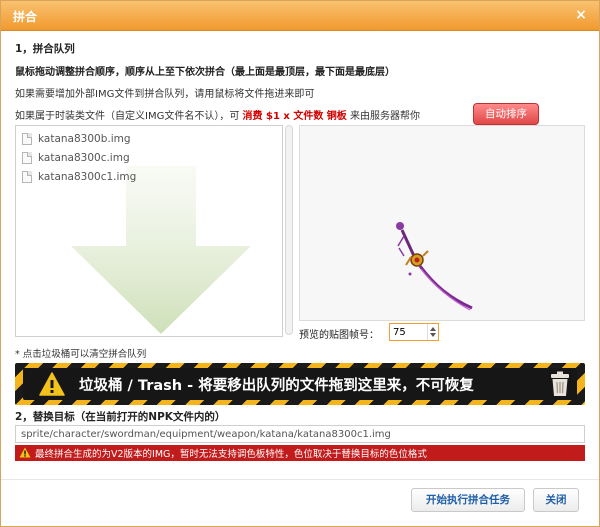 This screenshot has width=600, height=527. I want to click on fashion-price: 消费 $1 x 文件数 铜板, so click(294, 116).